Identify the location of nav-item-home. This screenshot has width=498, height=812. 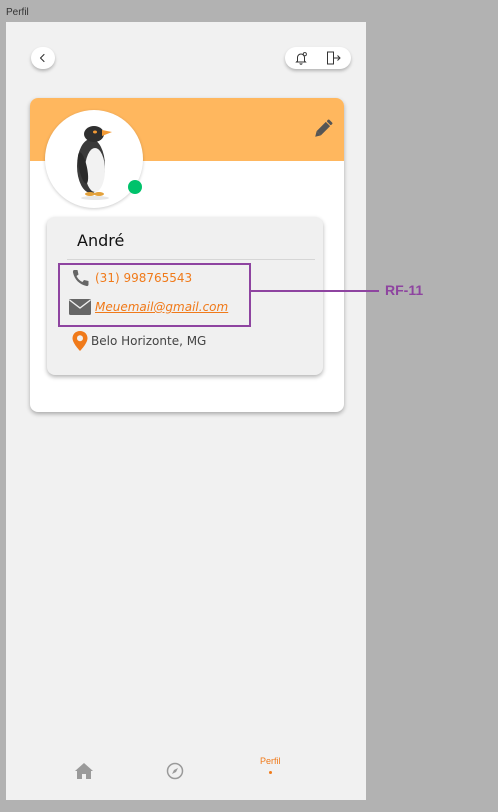
(84, 771).